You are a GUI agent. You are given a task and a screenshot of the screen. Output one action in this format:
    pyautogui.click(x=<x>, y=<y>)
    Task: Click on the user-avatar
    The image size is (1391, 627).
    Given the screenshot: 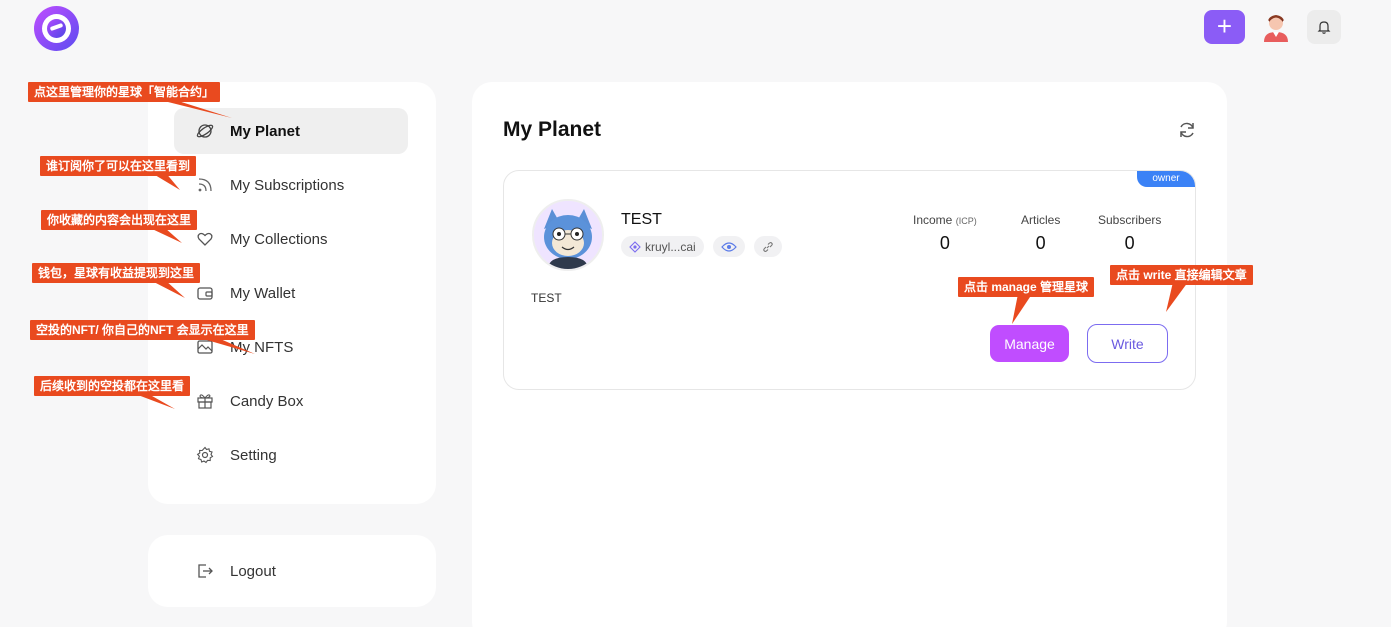 What is the action you would take?
    pyautogui.click(x=1276, y=27)
    